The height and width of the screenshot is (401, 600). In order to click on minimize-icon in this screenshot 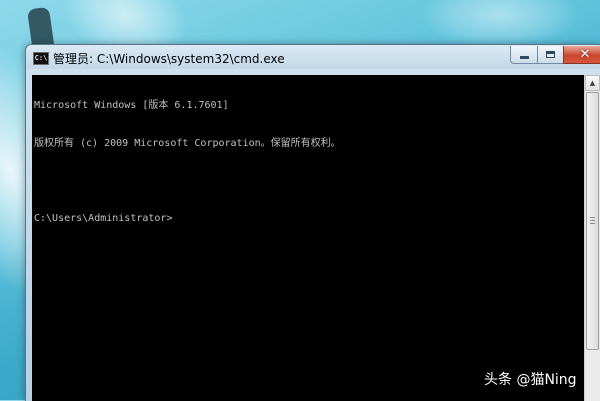, I will do `click(524, 57)`.